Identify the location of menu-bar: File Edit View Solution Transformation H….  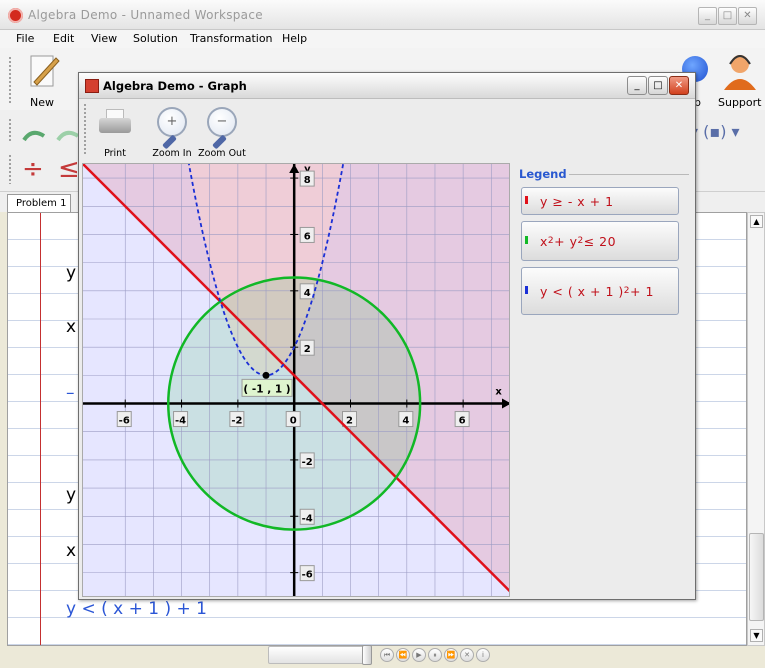
(382, 39).